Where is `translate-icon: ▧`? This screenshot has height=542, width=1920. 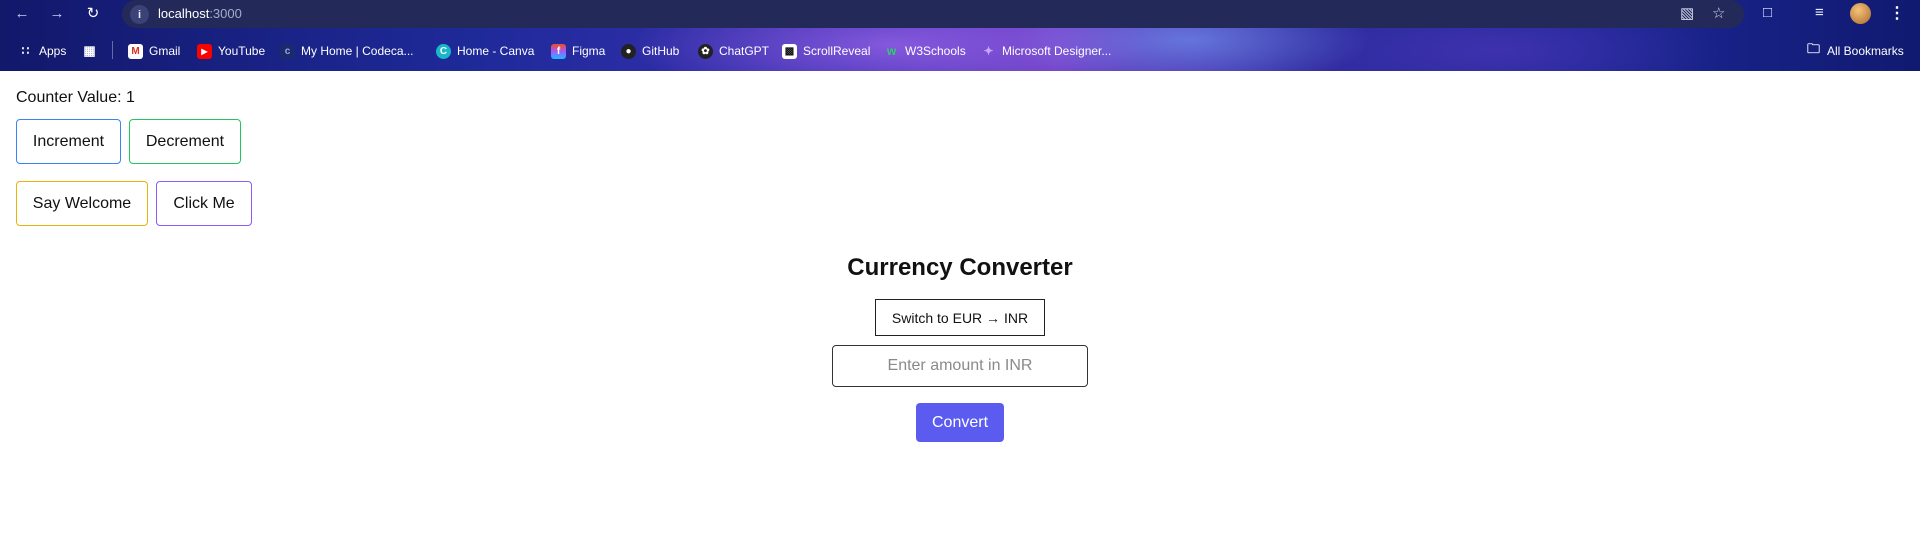
translate-icon: ▧ is located at coordinates (1687, 13).